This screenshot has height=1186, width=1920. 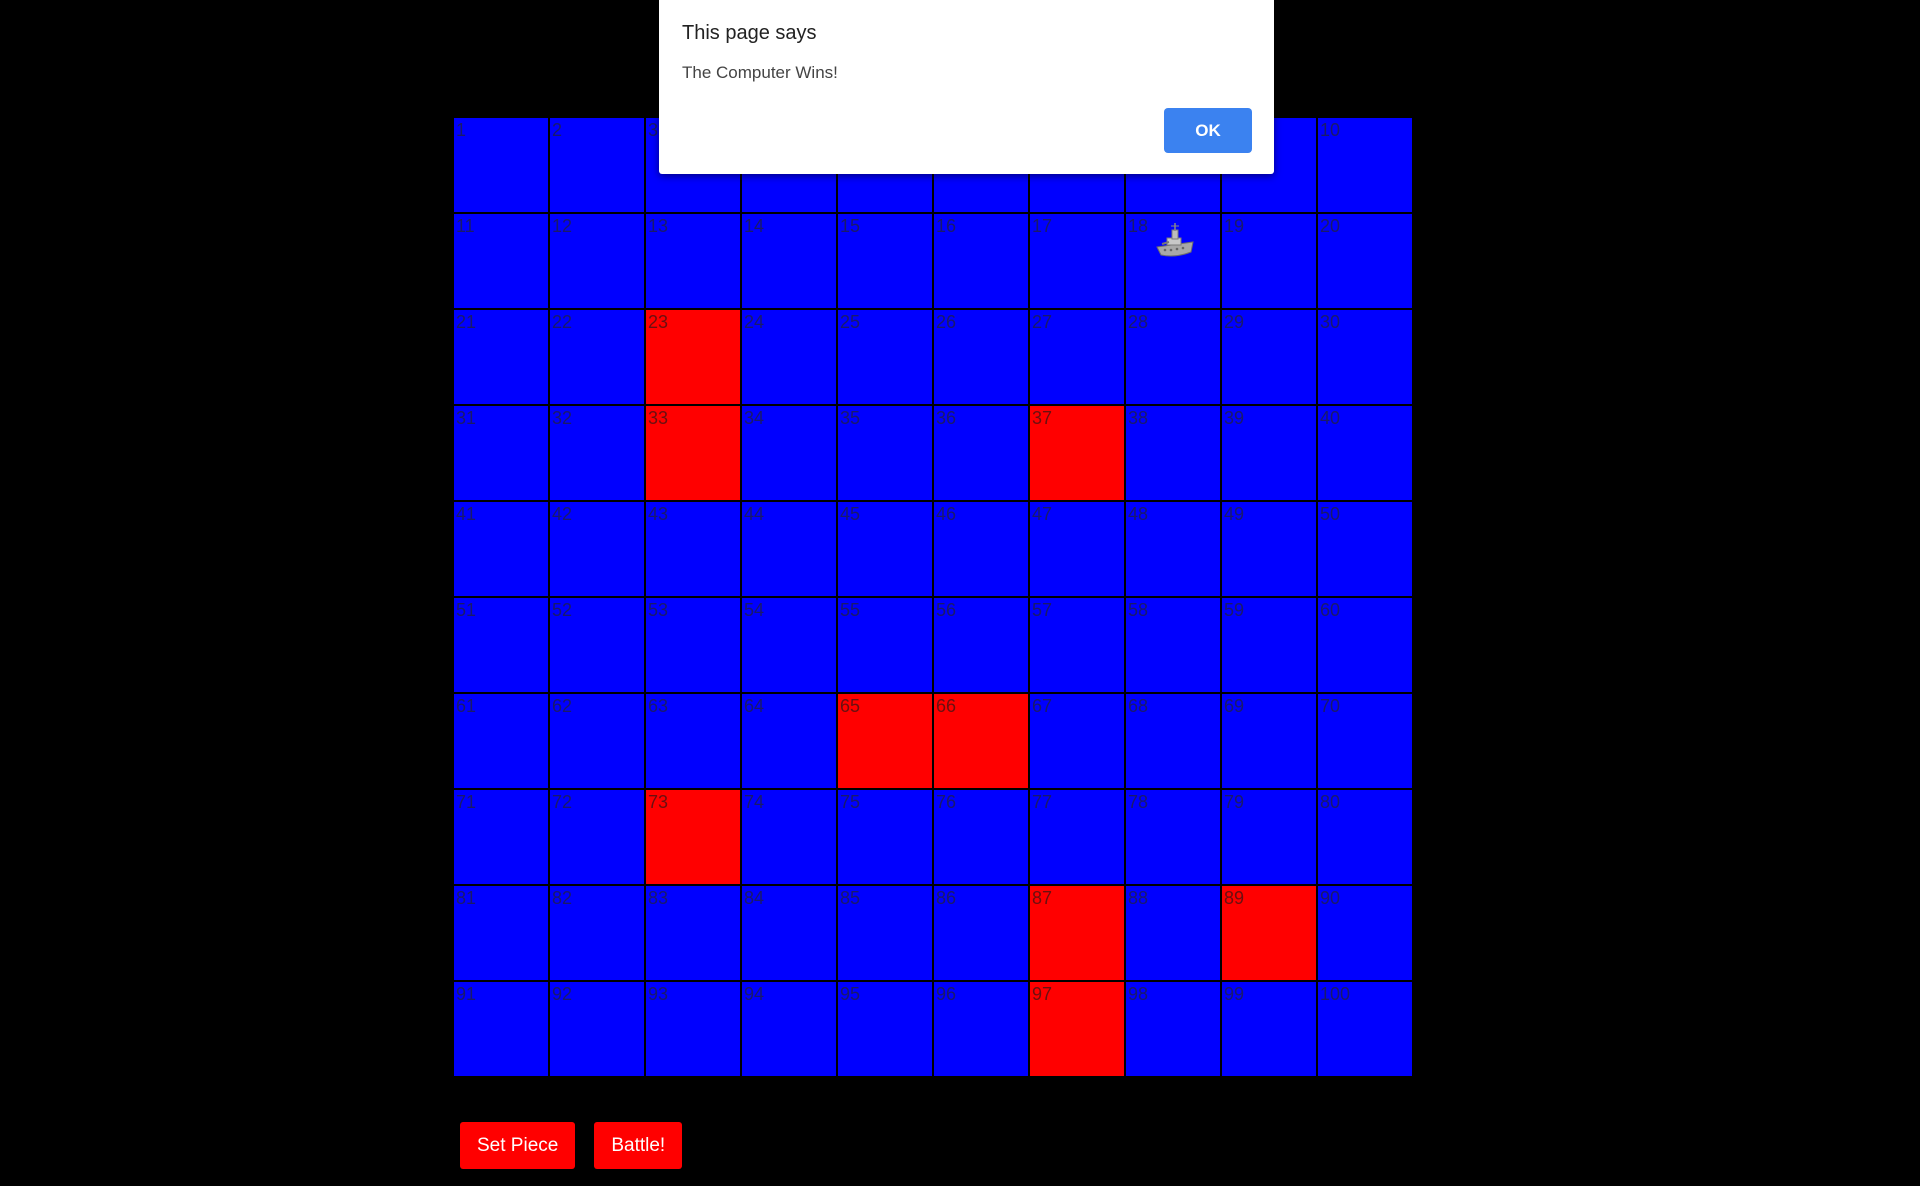 What do you see at coordinates (1173, 837) in the screenshot?
I see `board-cell-78: 78` at bounding box center [1173, 837].